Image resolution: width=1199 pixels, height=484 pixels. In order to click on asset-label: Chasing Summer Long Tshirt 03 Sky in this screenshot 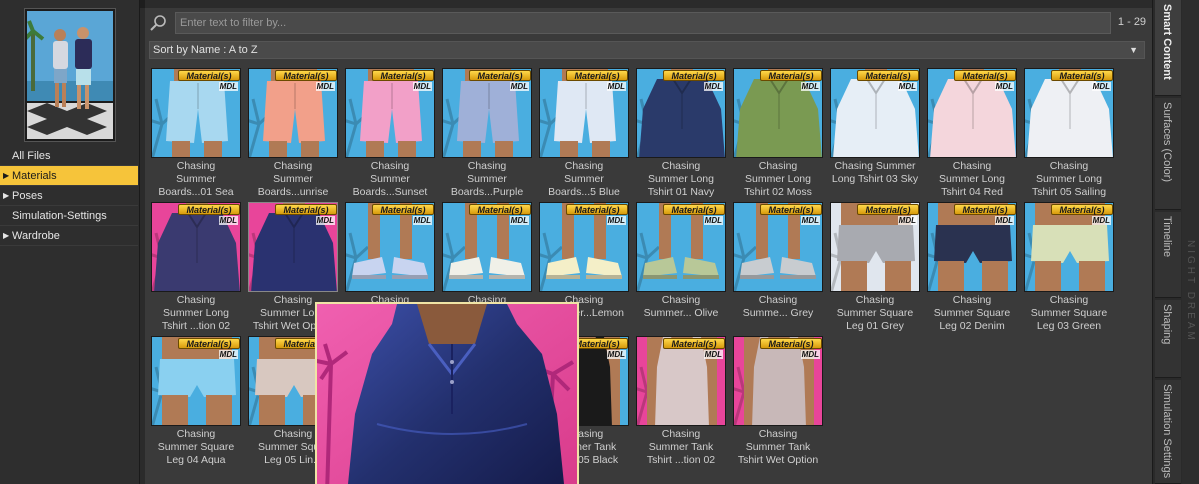, I will do `click(875, 172)`.